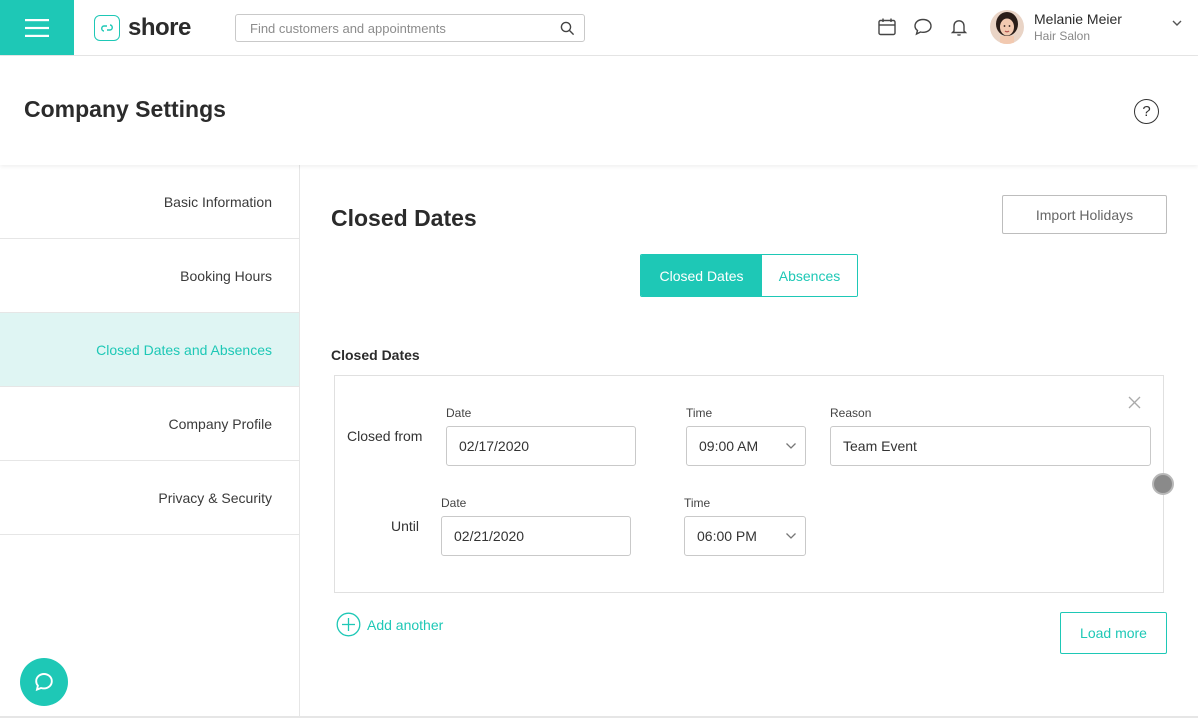 Image resolution: width=1198 pixels, height=718 pixels. I want to click on plus-circle-icon, so click(348, 624).